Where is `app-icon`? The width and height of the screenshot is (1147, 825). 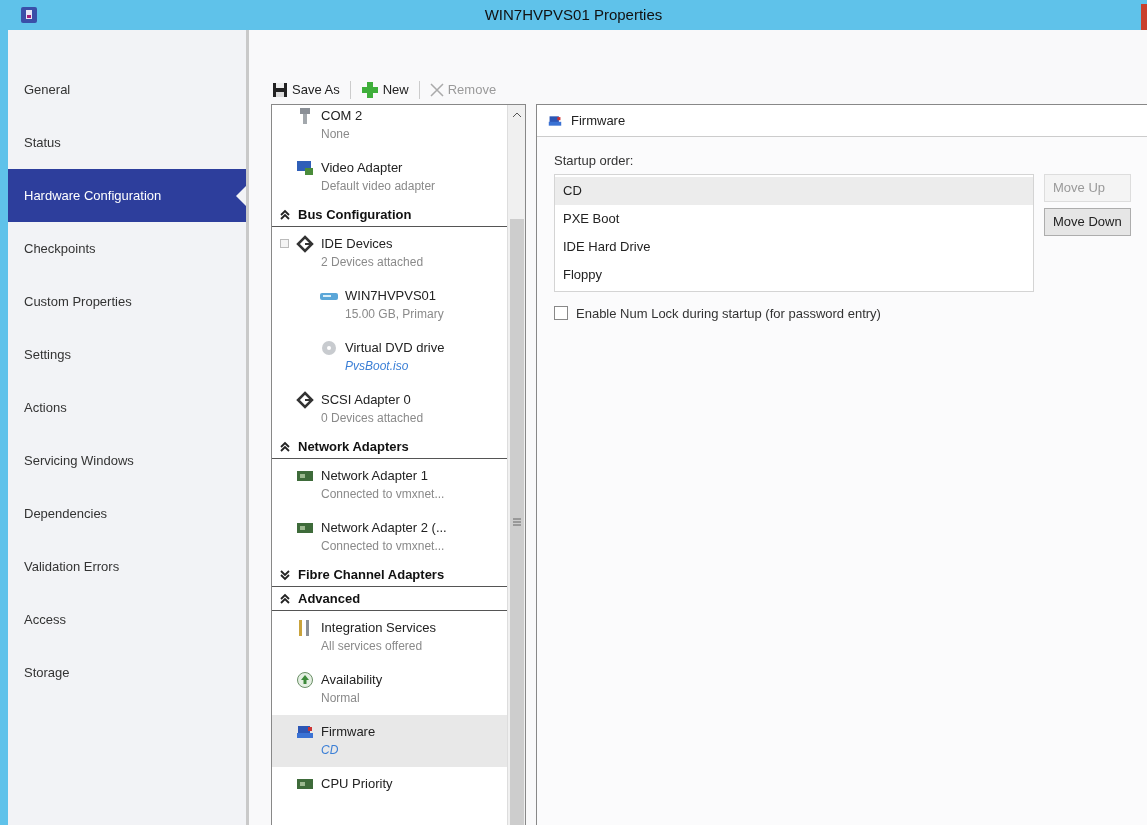 app-icon is located at coordinates (29, 15).